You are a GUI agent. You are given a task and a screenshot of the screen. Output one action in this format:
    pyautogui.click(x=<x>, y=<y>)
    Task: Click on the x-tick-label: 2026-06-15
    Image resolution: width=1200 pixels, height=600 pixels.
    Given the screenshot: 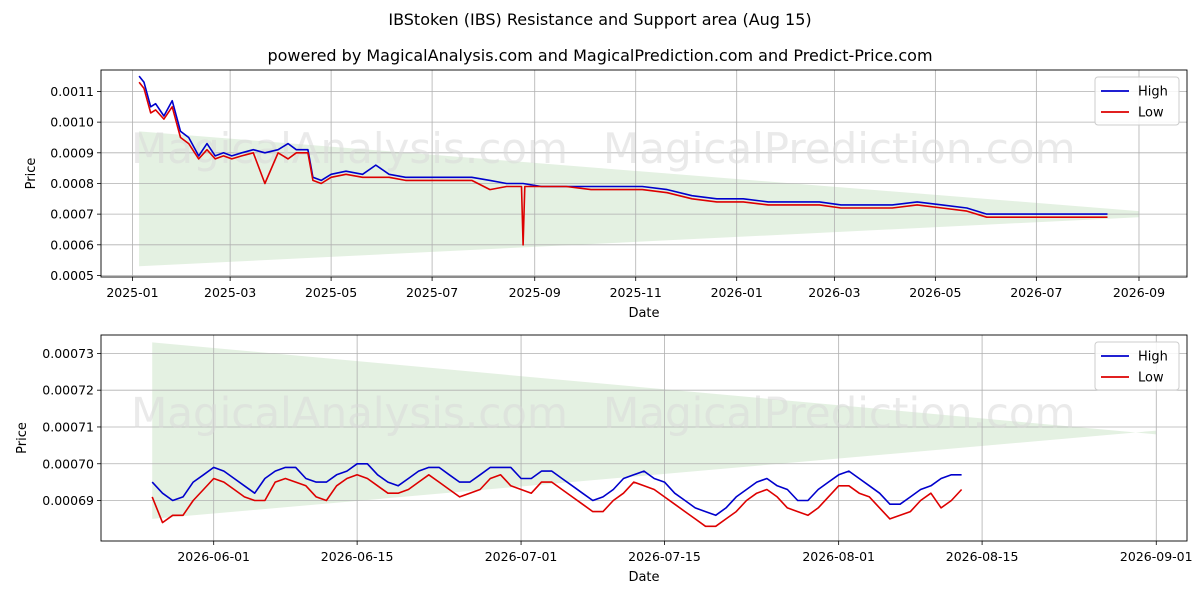 What is the action you would take?
    pyautogui.click(x=357, y=556)
    